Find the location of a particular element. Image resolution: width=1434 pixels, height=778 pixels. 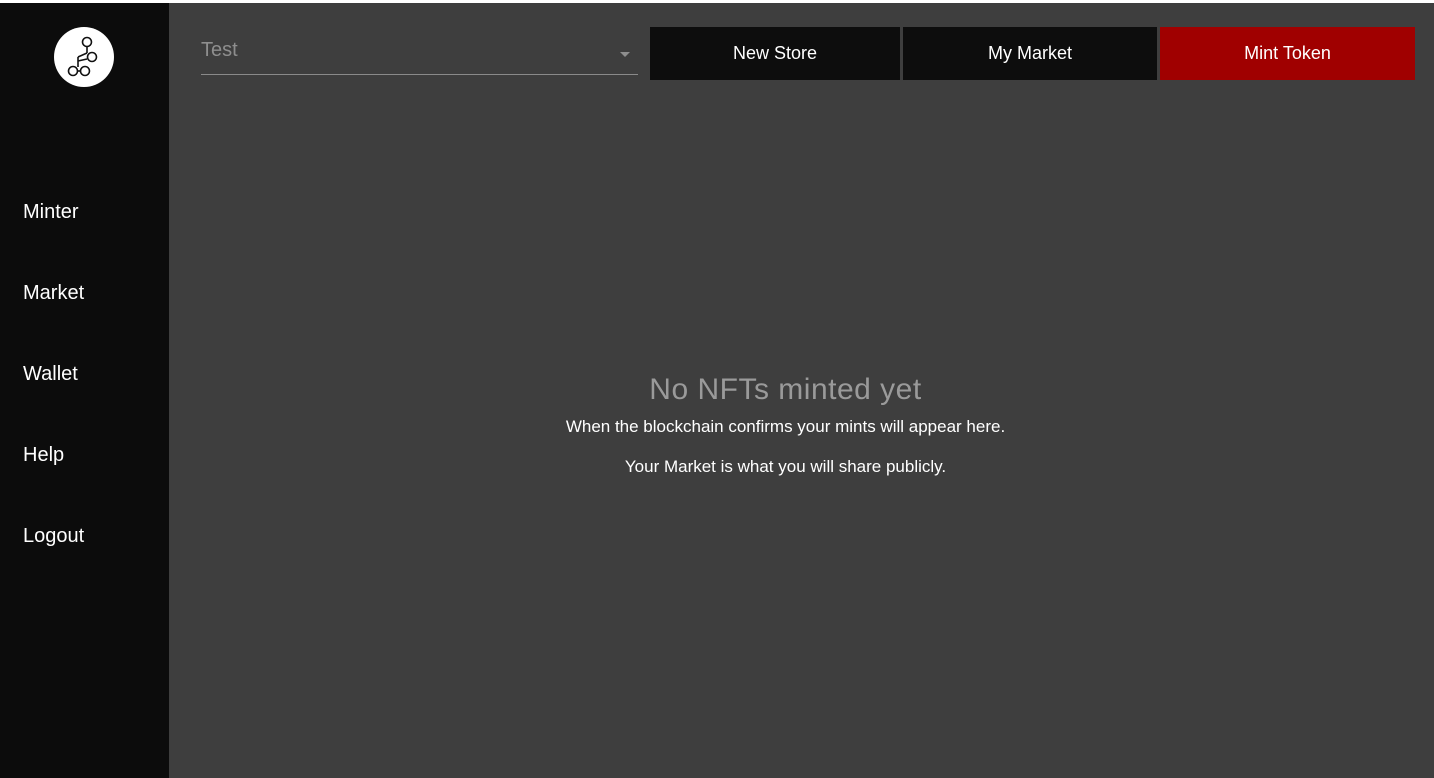

sidebar-item-minter: Minter is located at coordinates (53, 231).